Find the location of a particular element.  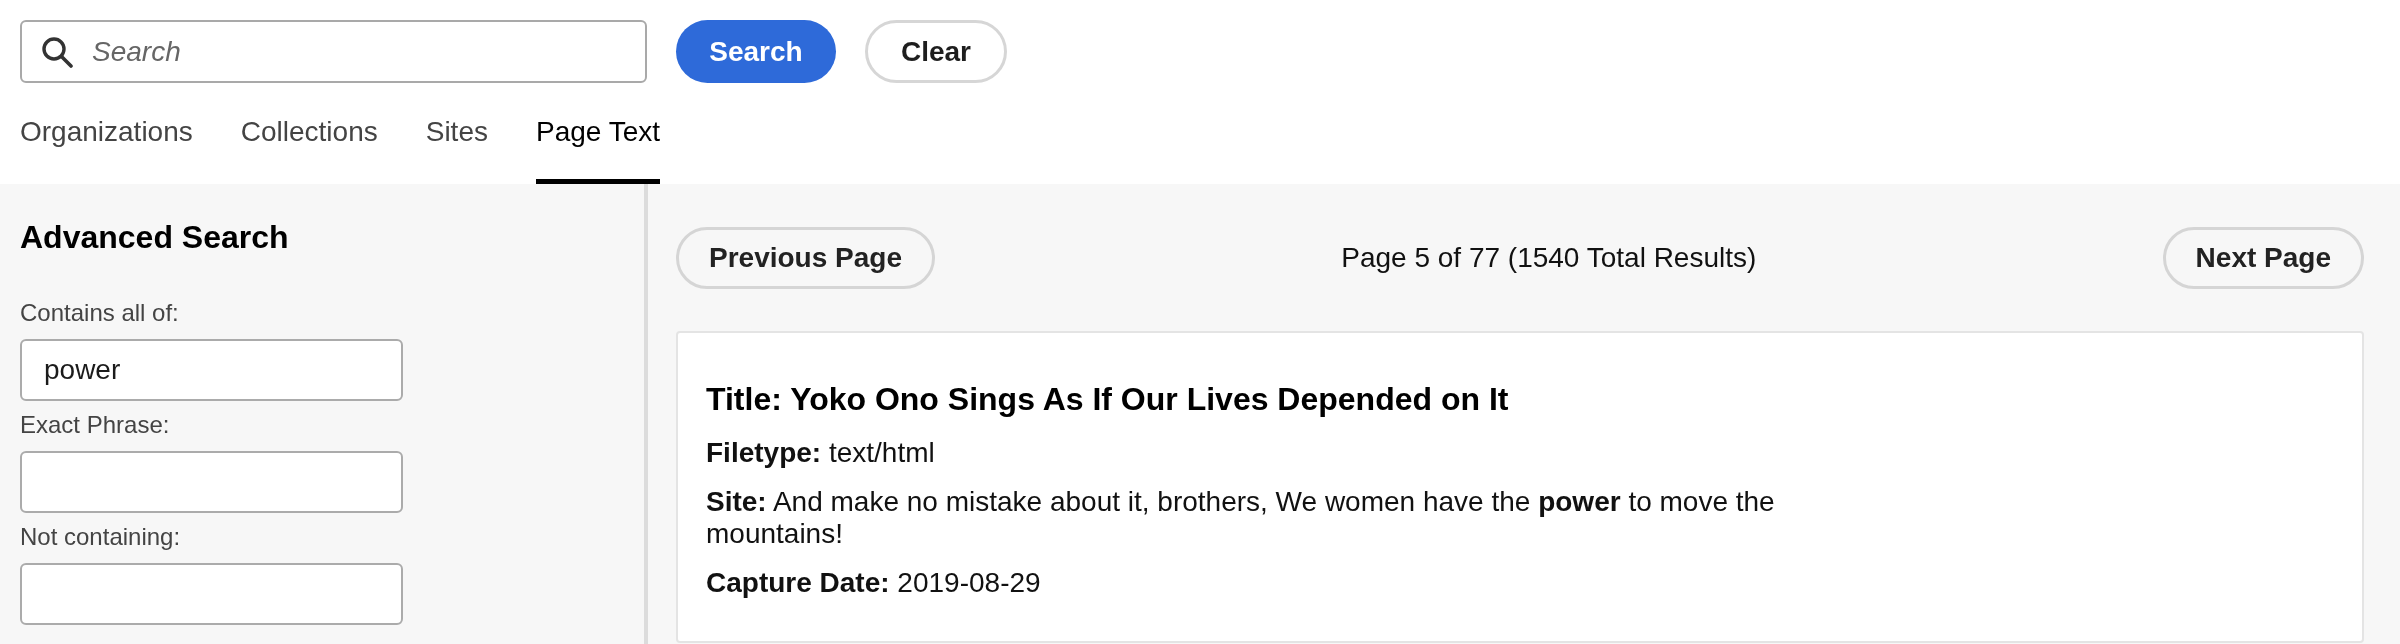

next-page-button: Next Page is located at coordinates (2263, 258).